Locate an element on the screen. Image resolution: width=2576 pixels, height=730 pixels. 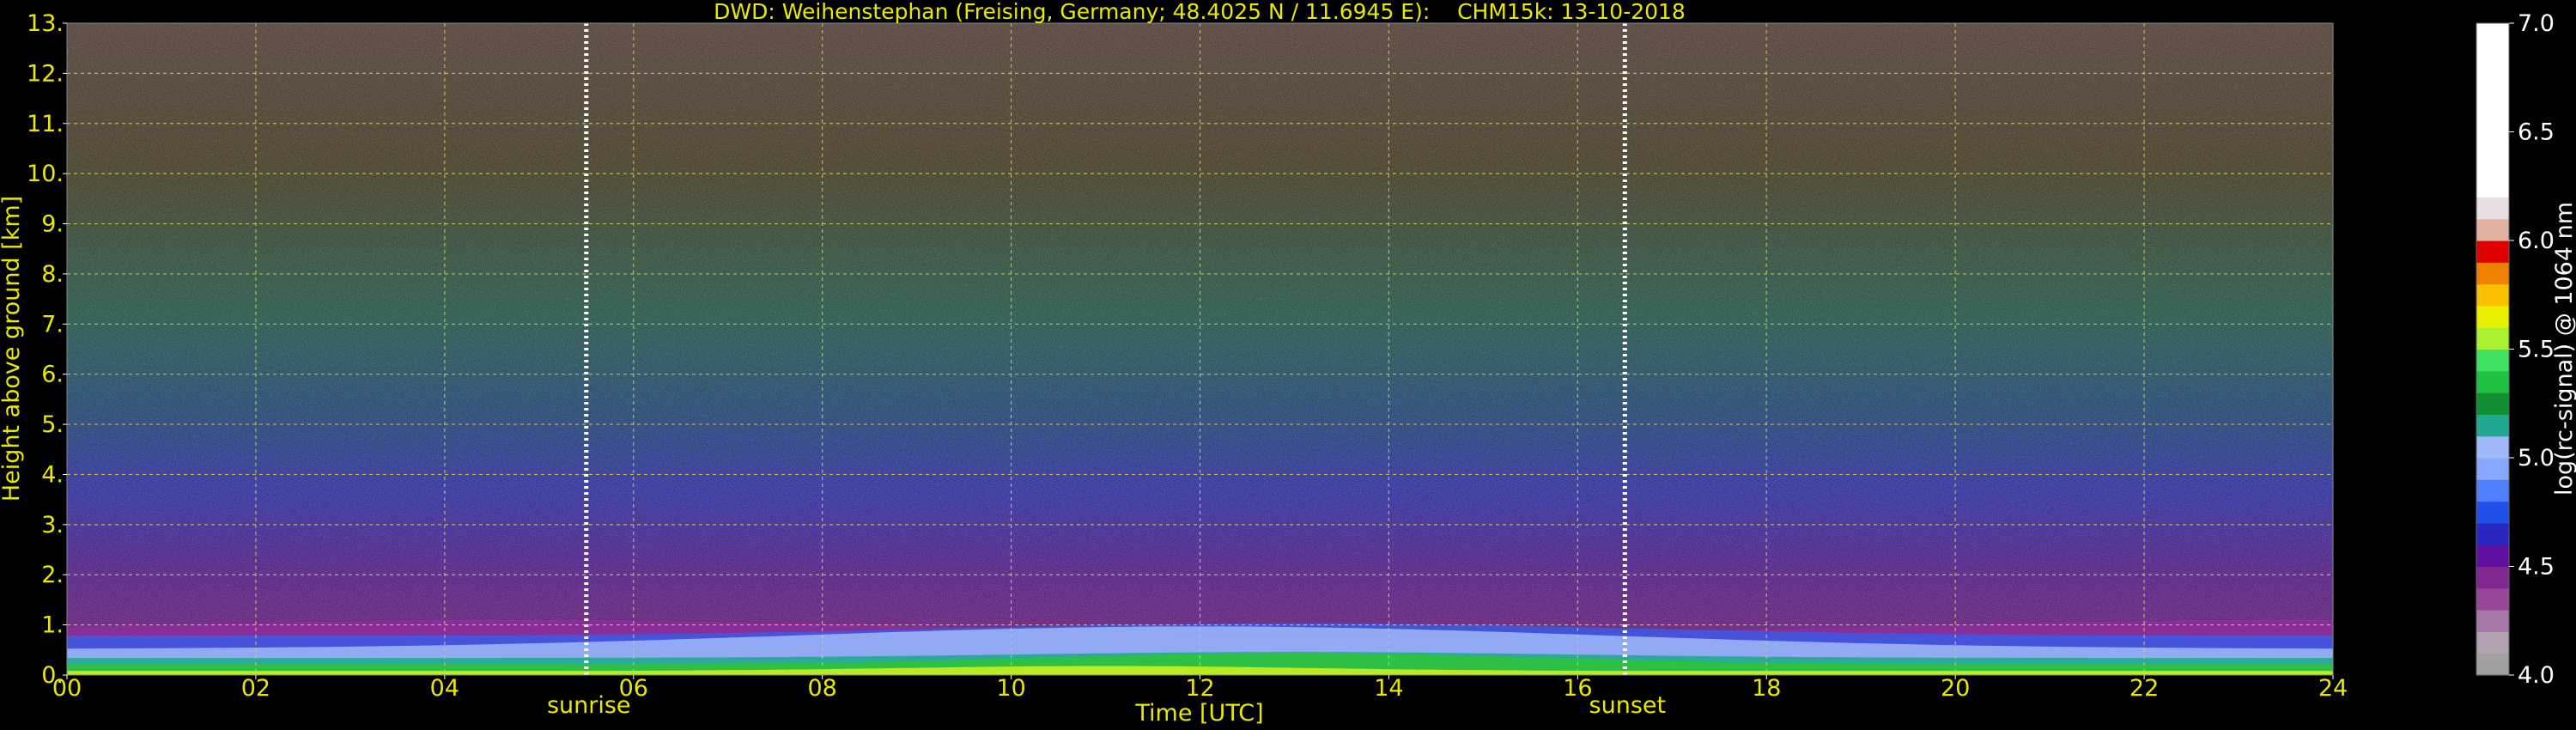
y-tick-label: 4. is located at coordinates (52, 474).